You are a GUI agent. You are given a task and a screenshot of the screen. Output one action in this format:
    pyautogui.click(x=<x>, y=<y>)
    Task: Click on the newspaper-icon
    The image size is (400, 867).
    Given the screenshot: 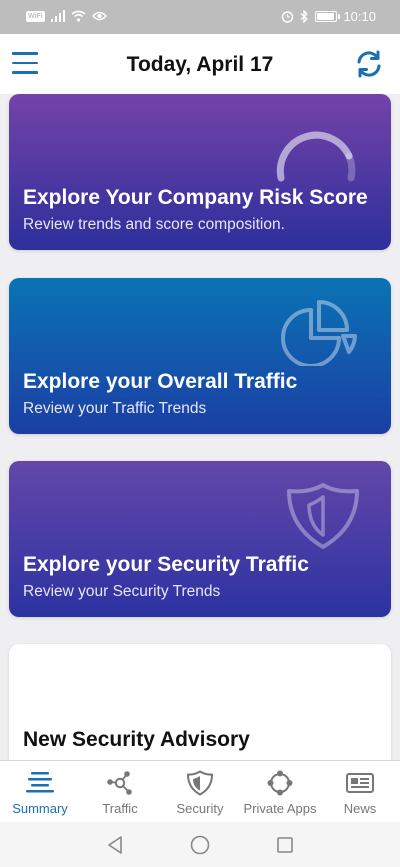 What is the action you would take?
    pyautogui.click(x=360, y=783)
    